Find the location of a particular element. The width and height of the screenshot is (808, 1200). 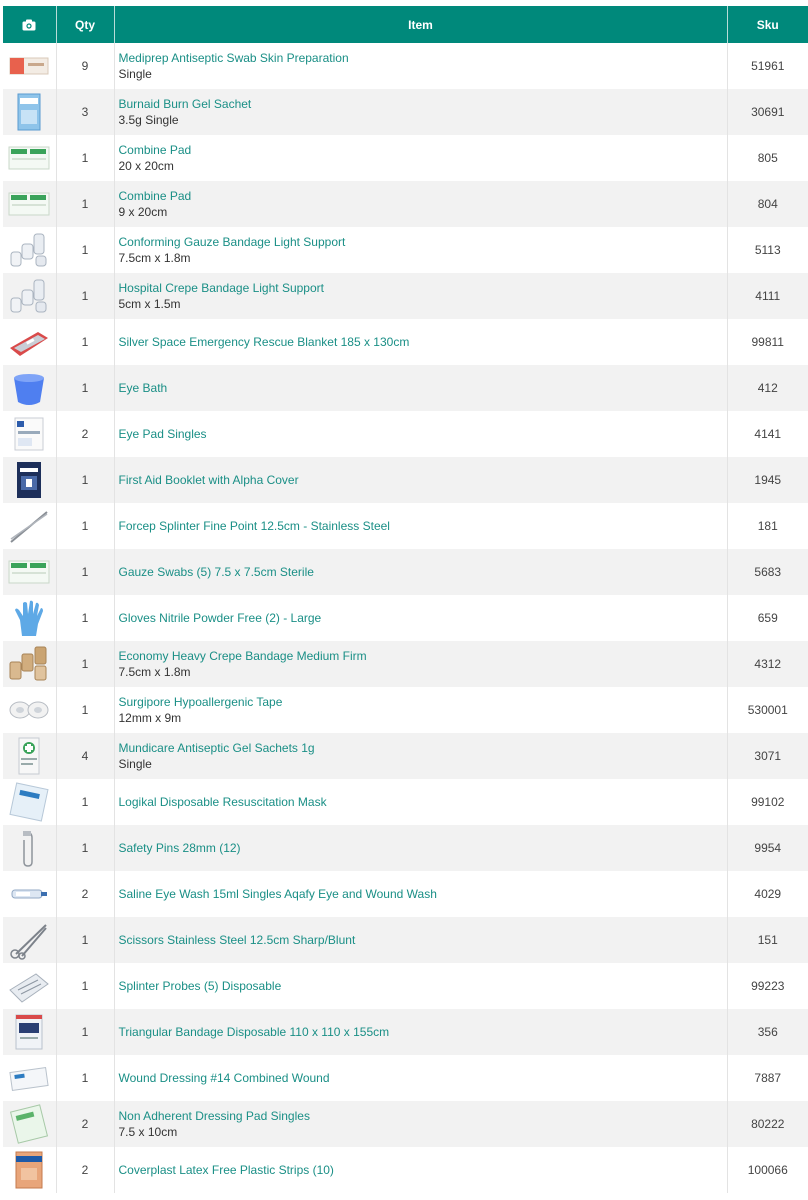

table-row: 1 Splinter Probes (5) Disposable 99223 is located at coordinates (405, 986).